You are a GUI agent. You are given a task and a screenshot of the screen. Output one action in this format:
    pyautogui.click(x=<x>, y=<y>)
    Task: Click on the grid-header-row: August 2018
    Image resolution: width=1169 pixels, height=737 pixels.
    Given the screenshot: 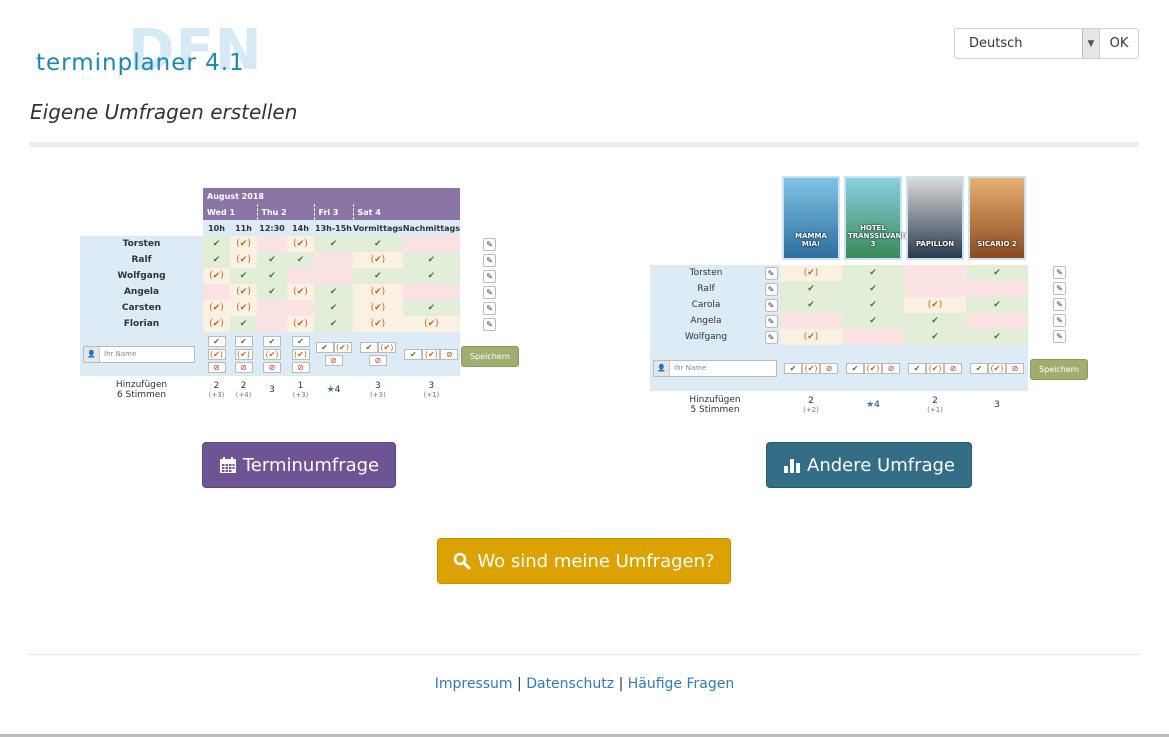 What is the action you would take?
    pyautogui.click(x=270, y=196)
    